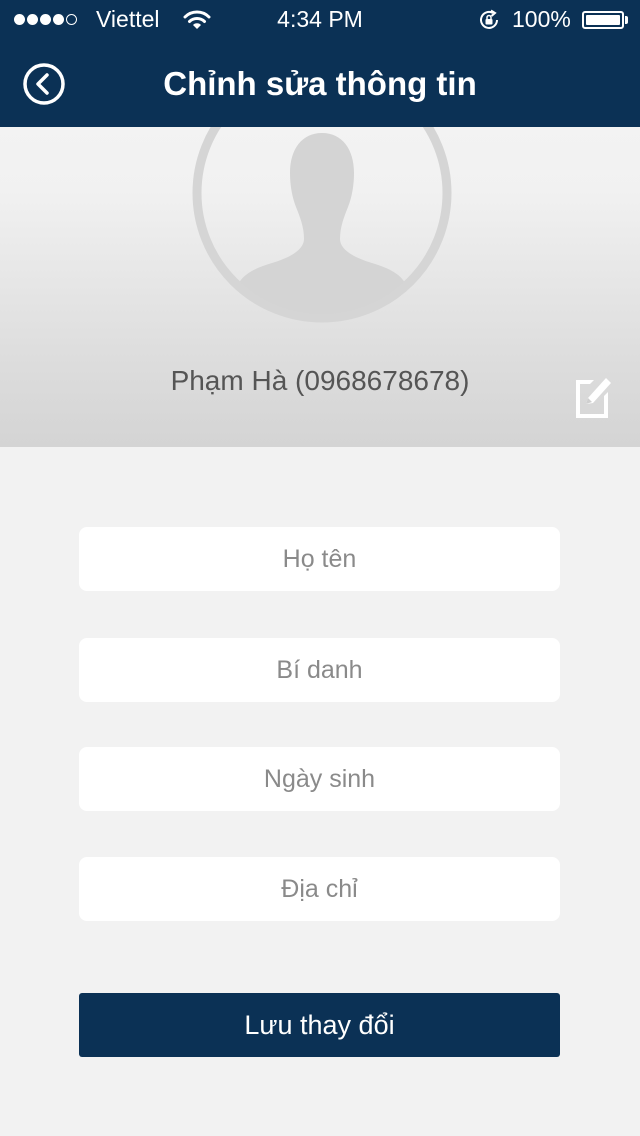 Image resolution: width=640 pixels, height=1136 pixels. I want to click on battery-icon, so click(603, 20).